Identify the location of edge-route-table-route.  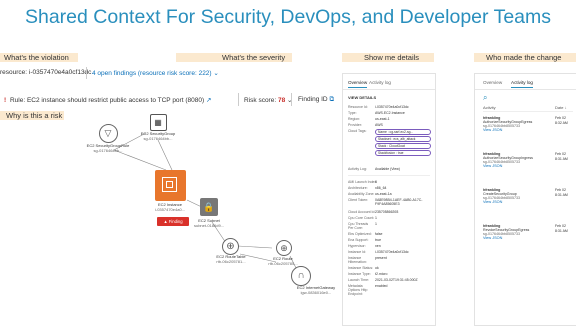
(255, 247).